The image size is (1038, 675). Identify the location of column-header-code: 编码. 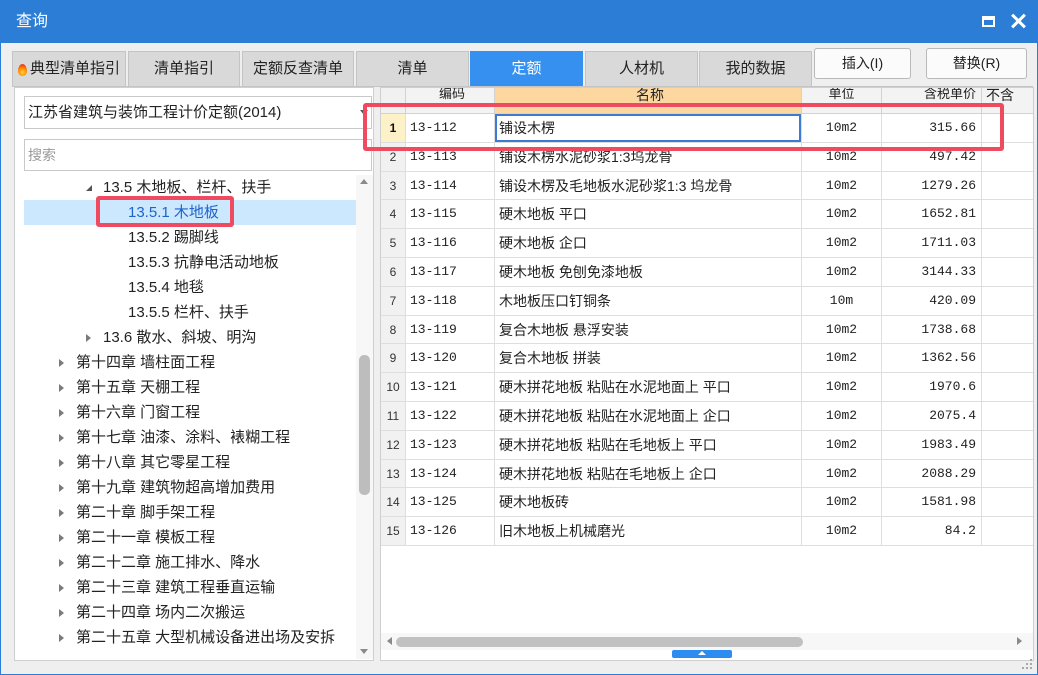
(450, 101).